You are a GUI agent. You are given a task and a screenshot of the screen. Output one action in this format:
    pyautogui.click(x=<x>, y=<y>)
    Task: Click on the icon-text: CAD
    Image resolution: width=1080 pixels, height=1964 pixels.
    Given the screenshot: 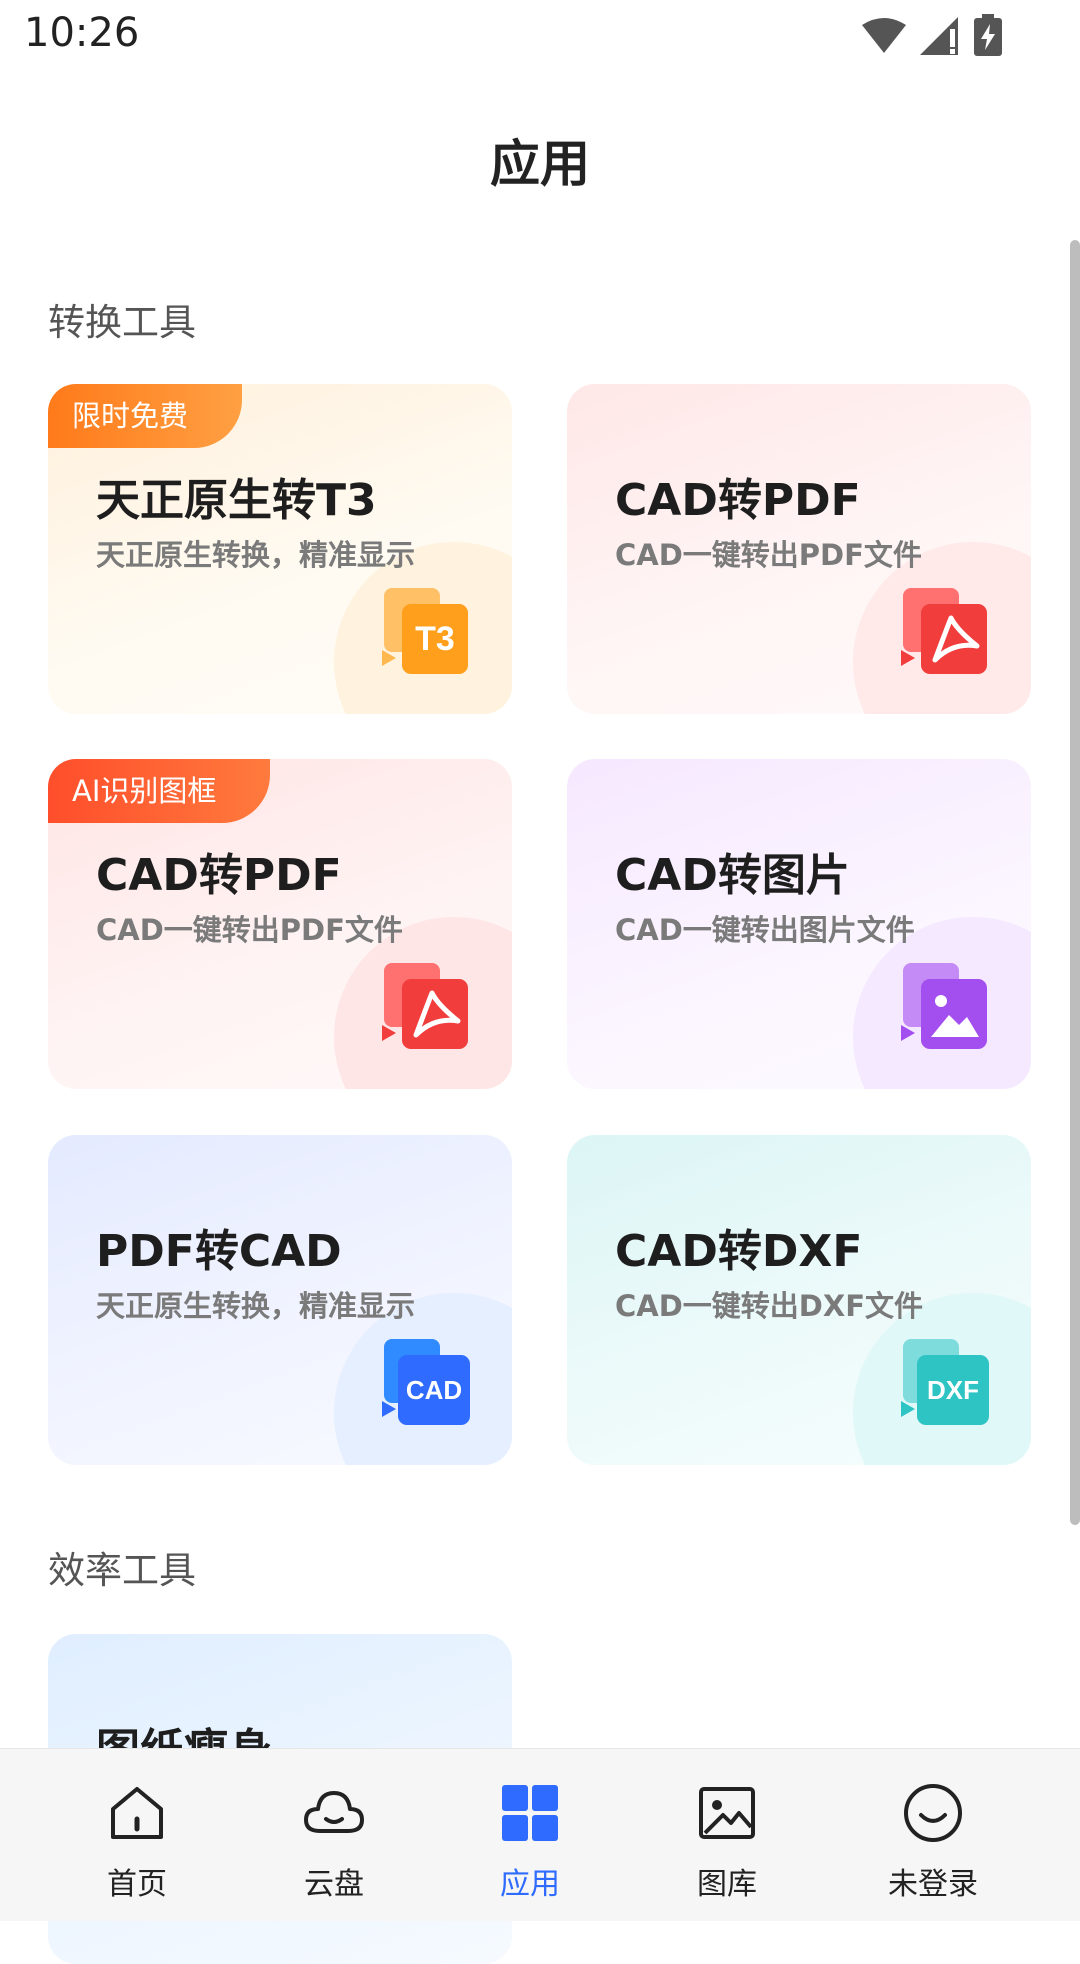 What is the action you would take?
    pyautogui.click(x=434, y=1390)
    